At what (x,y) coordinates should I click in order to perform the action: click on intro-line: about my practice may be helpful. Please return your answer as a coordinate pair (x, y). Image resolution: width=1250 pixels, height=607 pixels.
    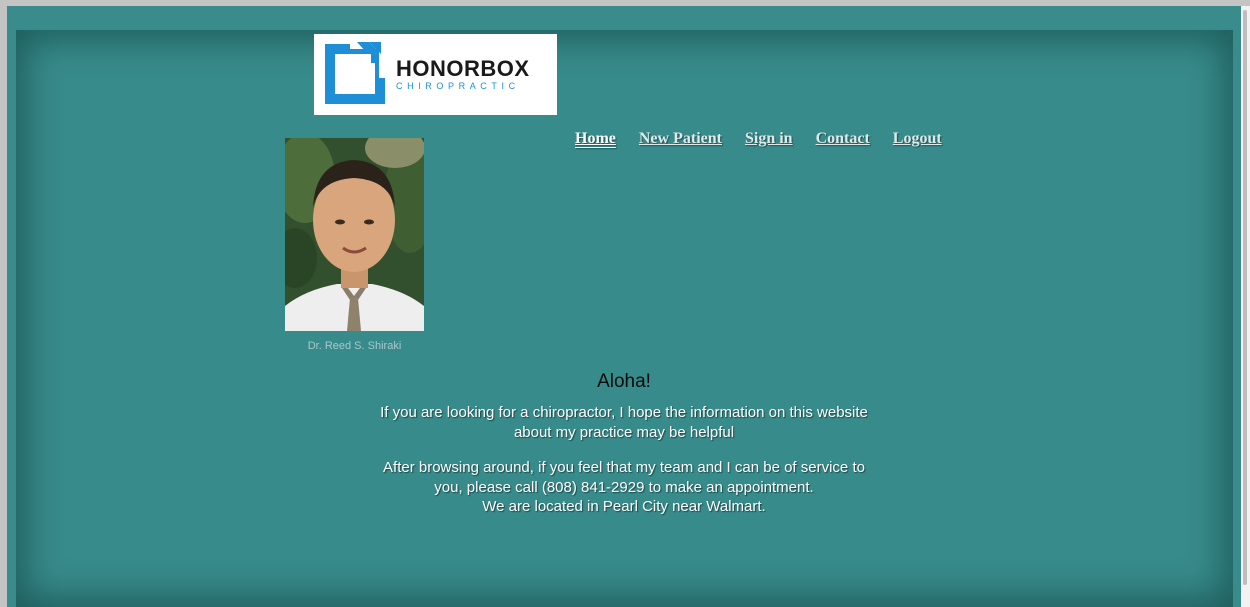
    Looking at the image, I should click on (624, 432).